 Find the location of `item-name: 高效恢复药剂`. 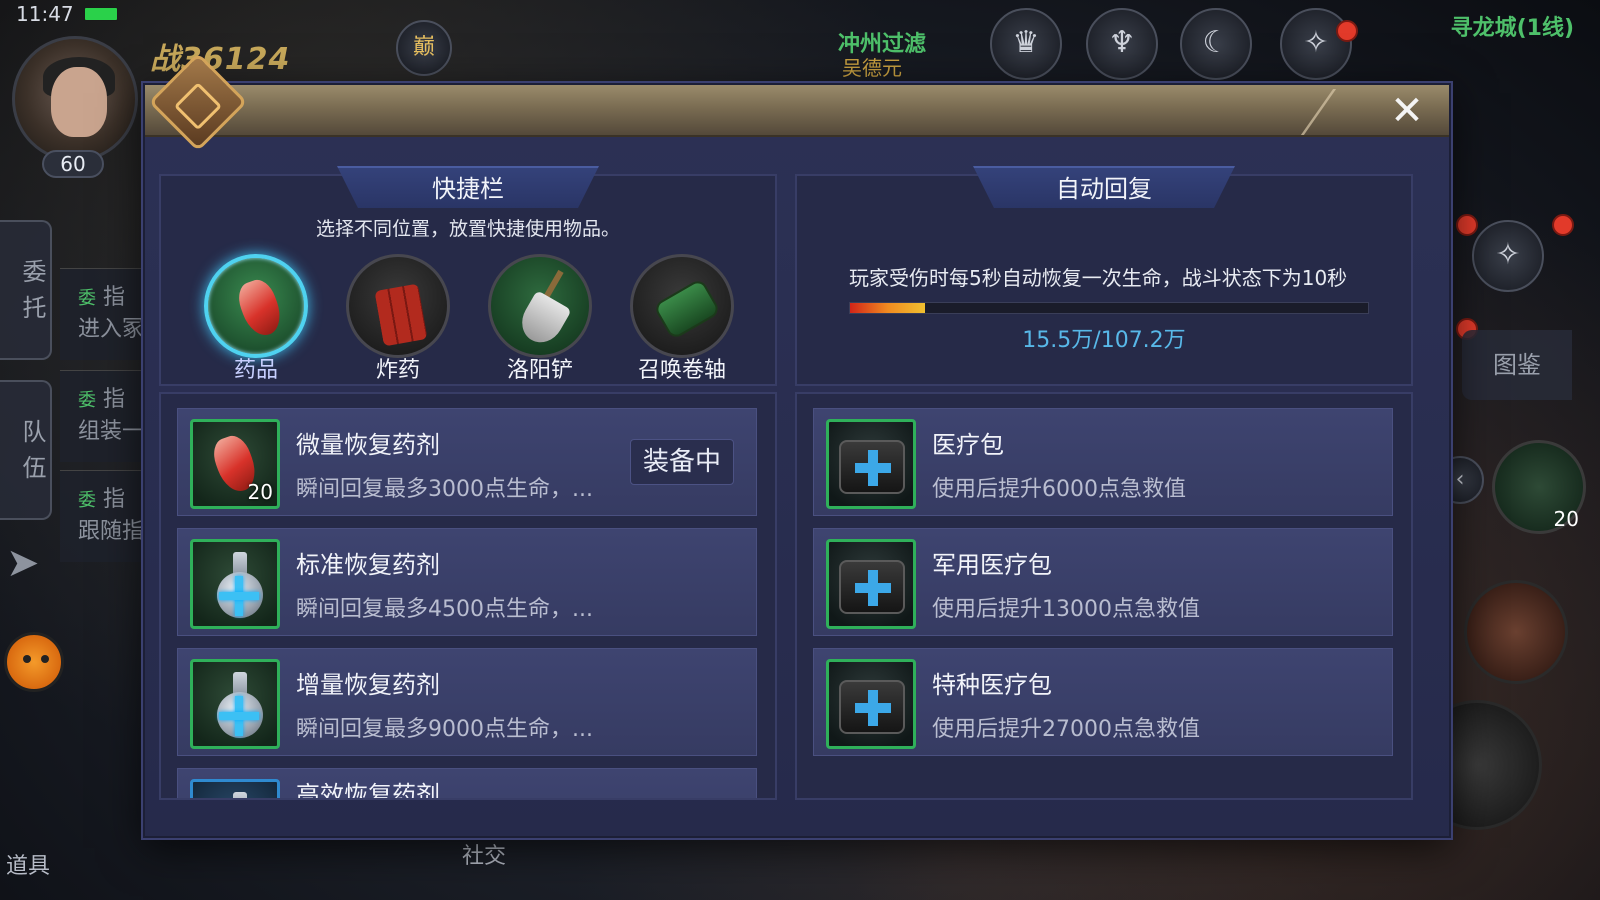

item-name: 高效恢复药剂 is located at coordinates (368, 790).